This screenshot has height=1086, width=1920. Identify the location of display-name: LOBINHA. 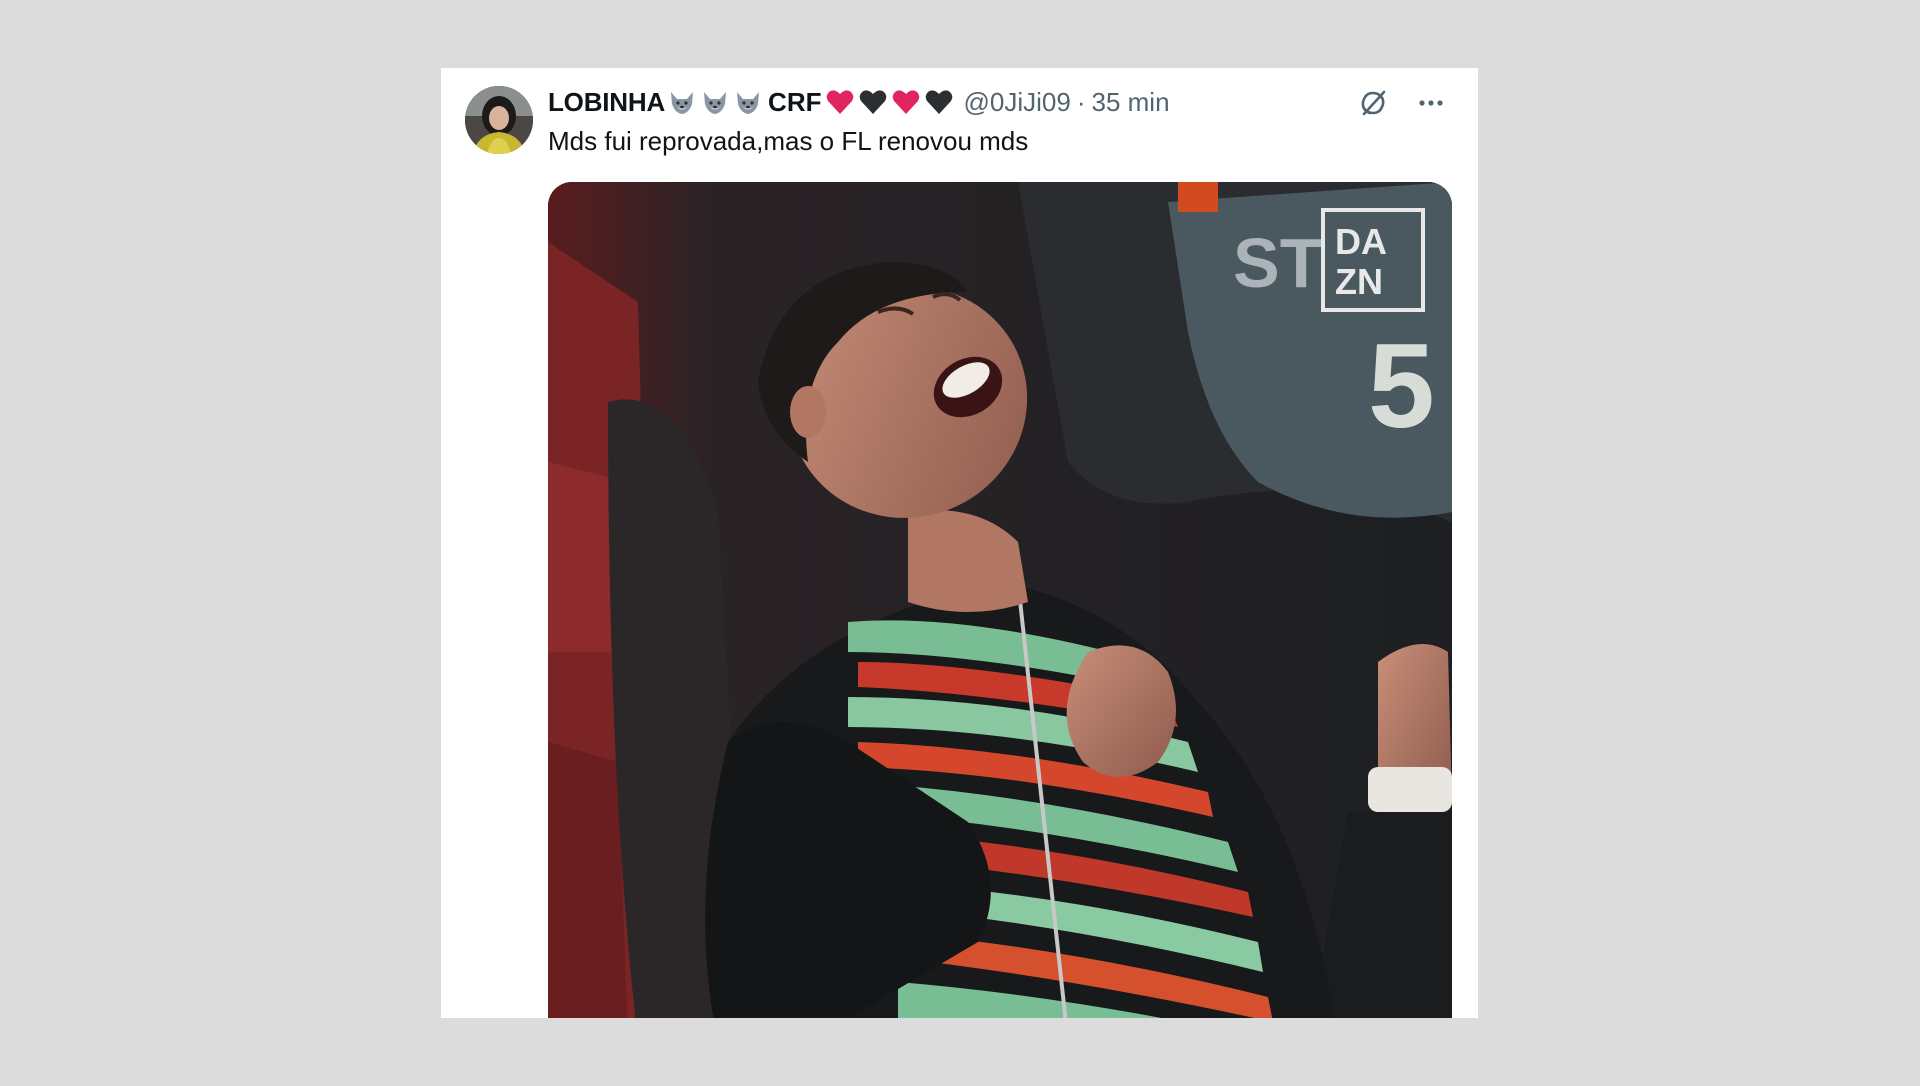
(606, 102).